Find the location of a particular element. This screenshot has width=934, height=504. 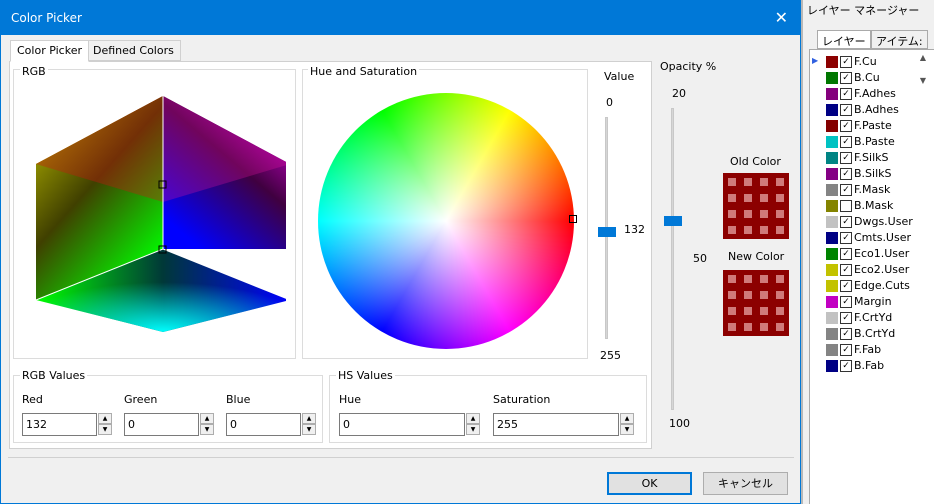

tab-layers: レイヤー is located at coordinates (844, 39).